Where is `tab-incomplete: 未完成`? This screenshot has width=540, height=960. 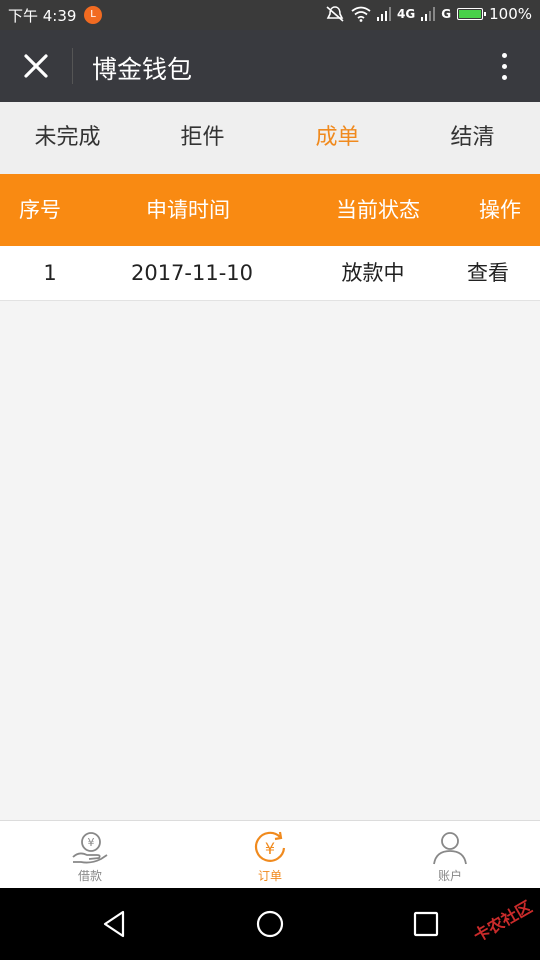
tab-incomplete: 未完成 is located at coordinates (67, 138).